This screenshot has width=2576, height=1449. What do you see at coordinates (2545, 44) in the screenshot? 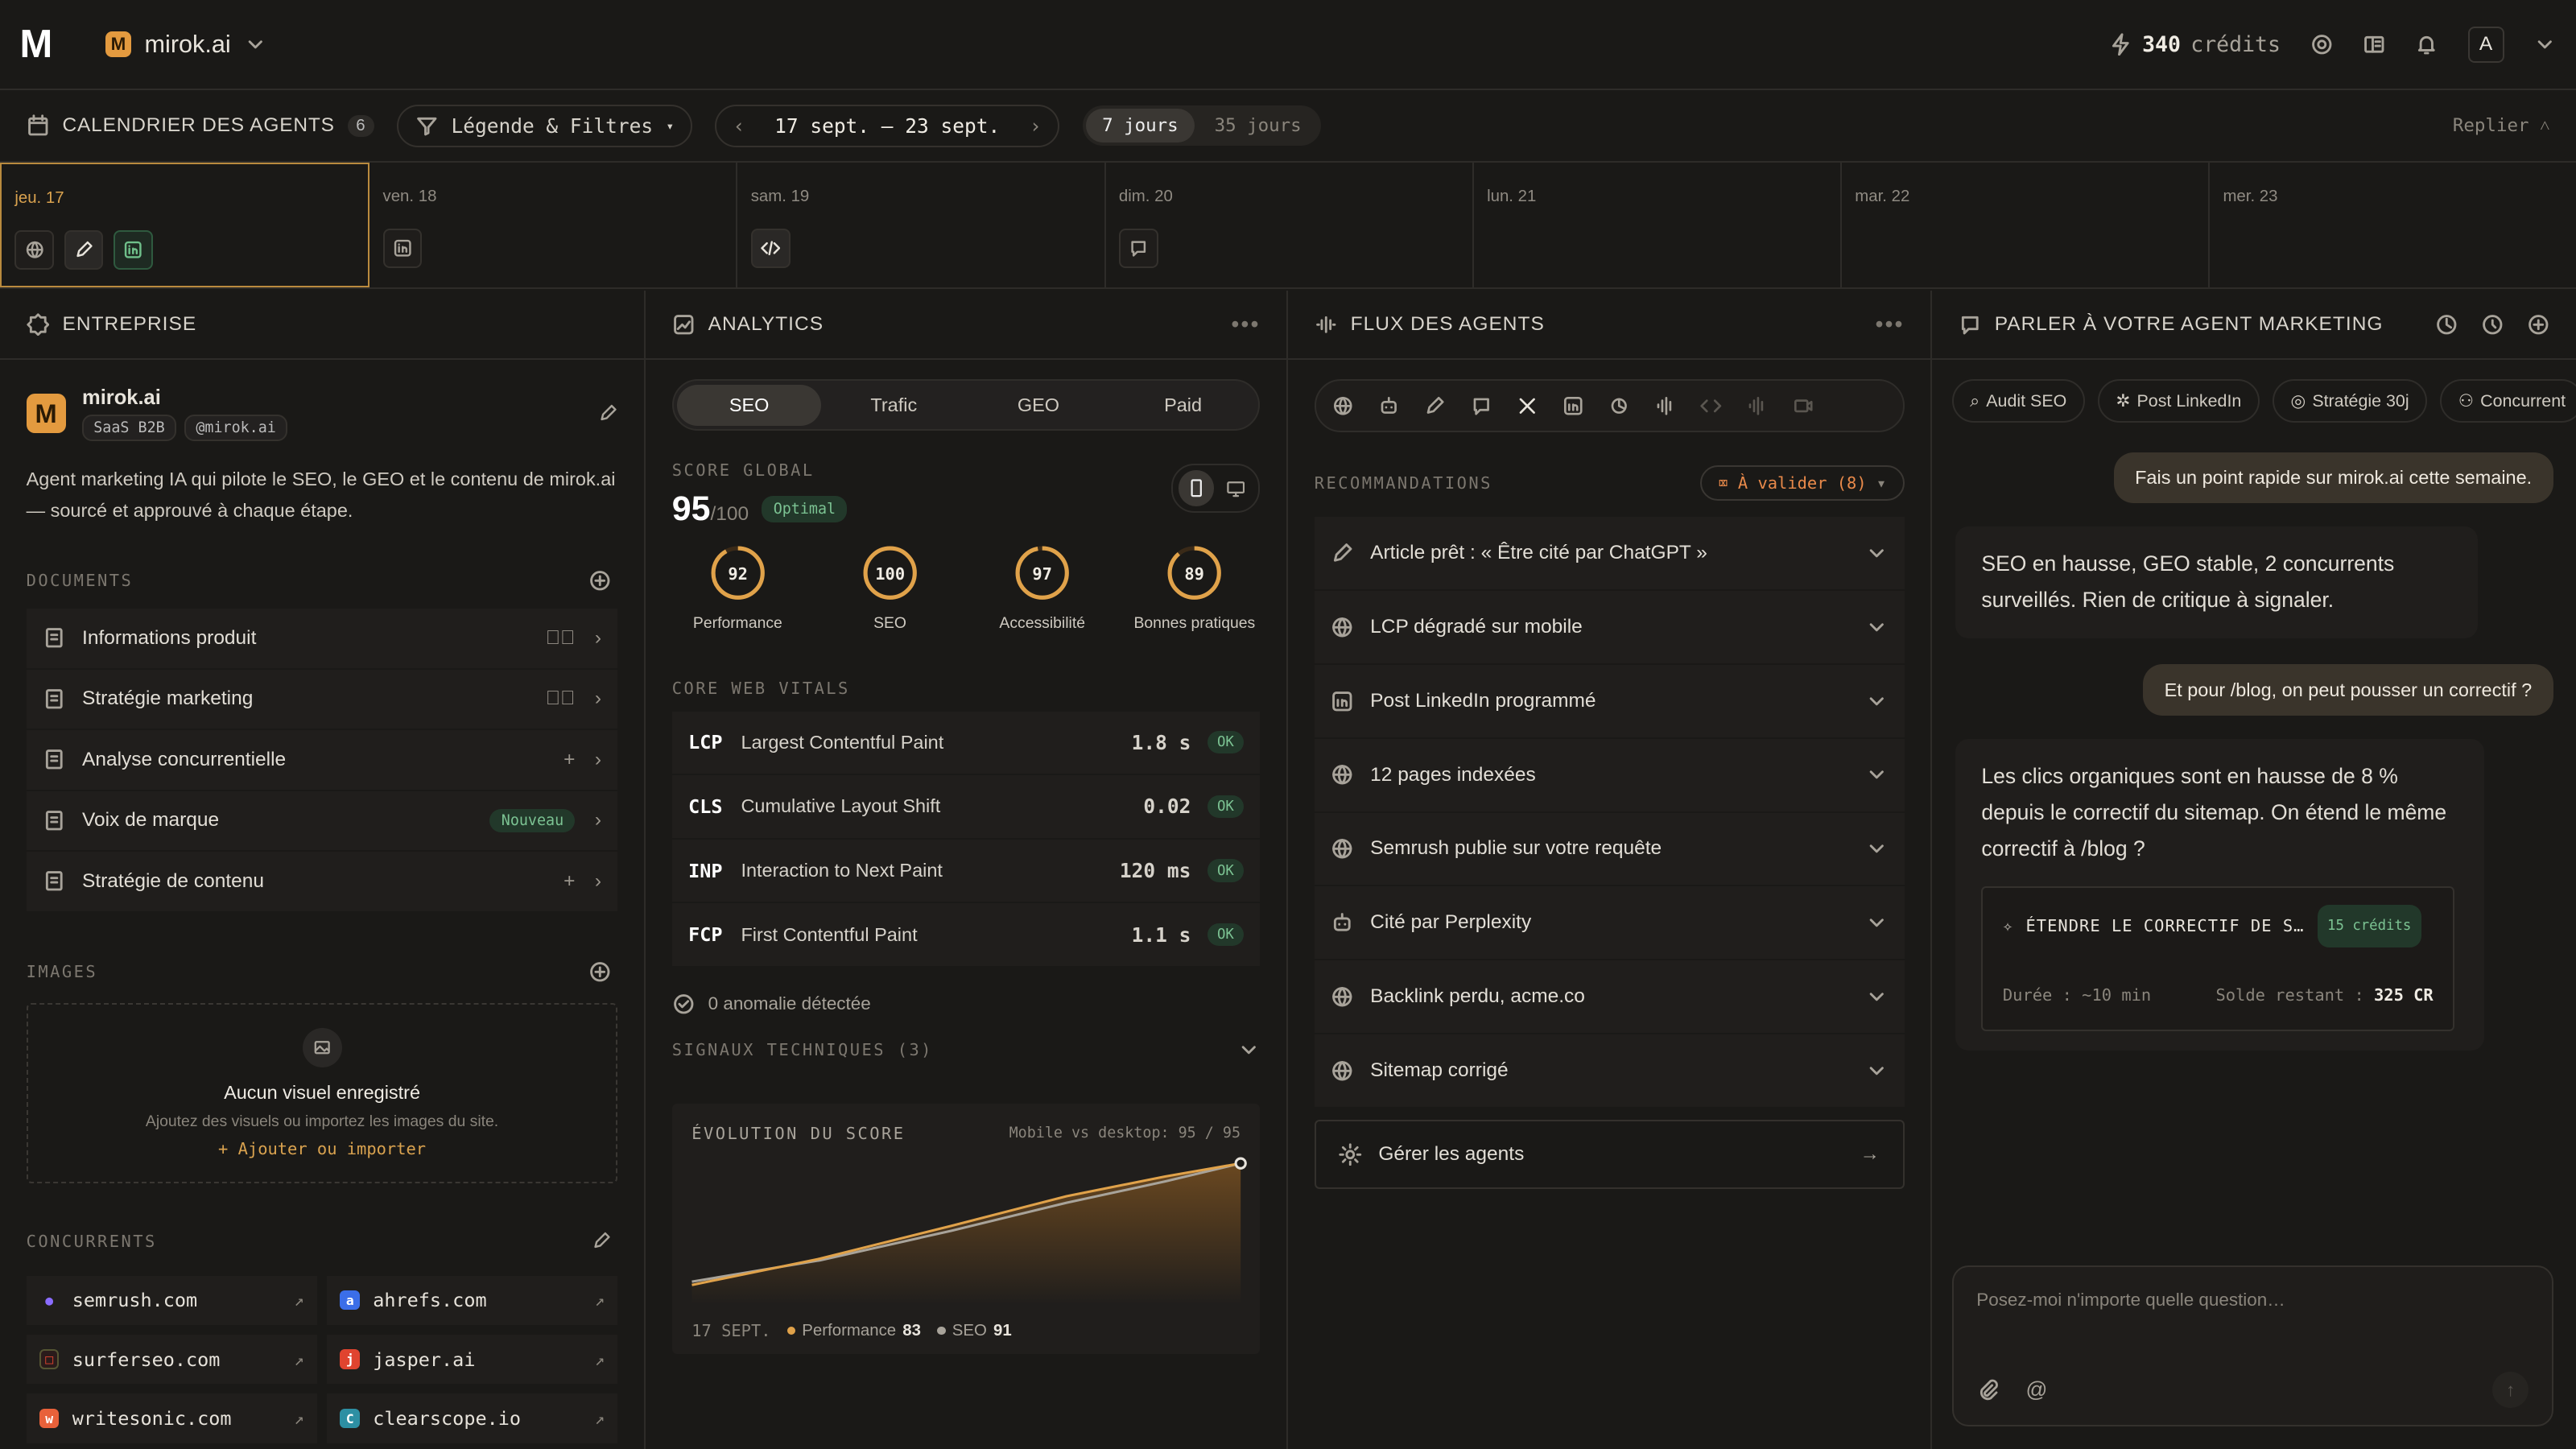
I see `chevron-down-icon` at bounding box center [2545, 44].